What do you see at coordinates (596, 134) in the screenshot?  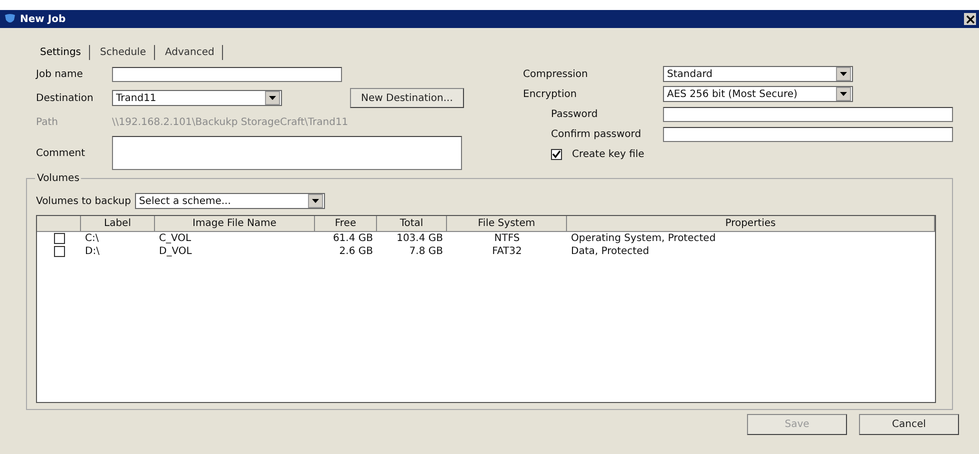 I see `field-label: Confirm password` at bounding box center [596, 134].